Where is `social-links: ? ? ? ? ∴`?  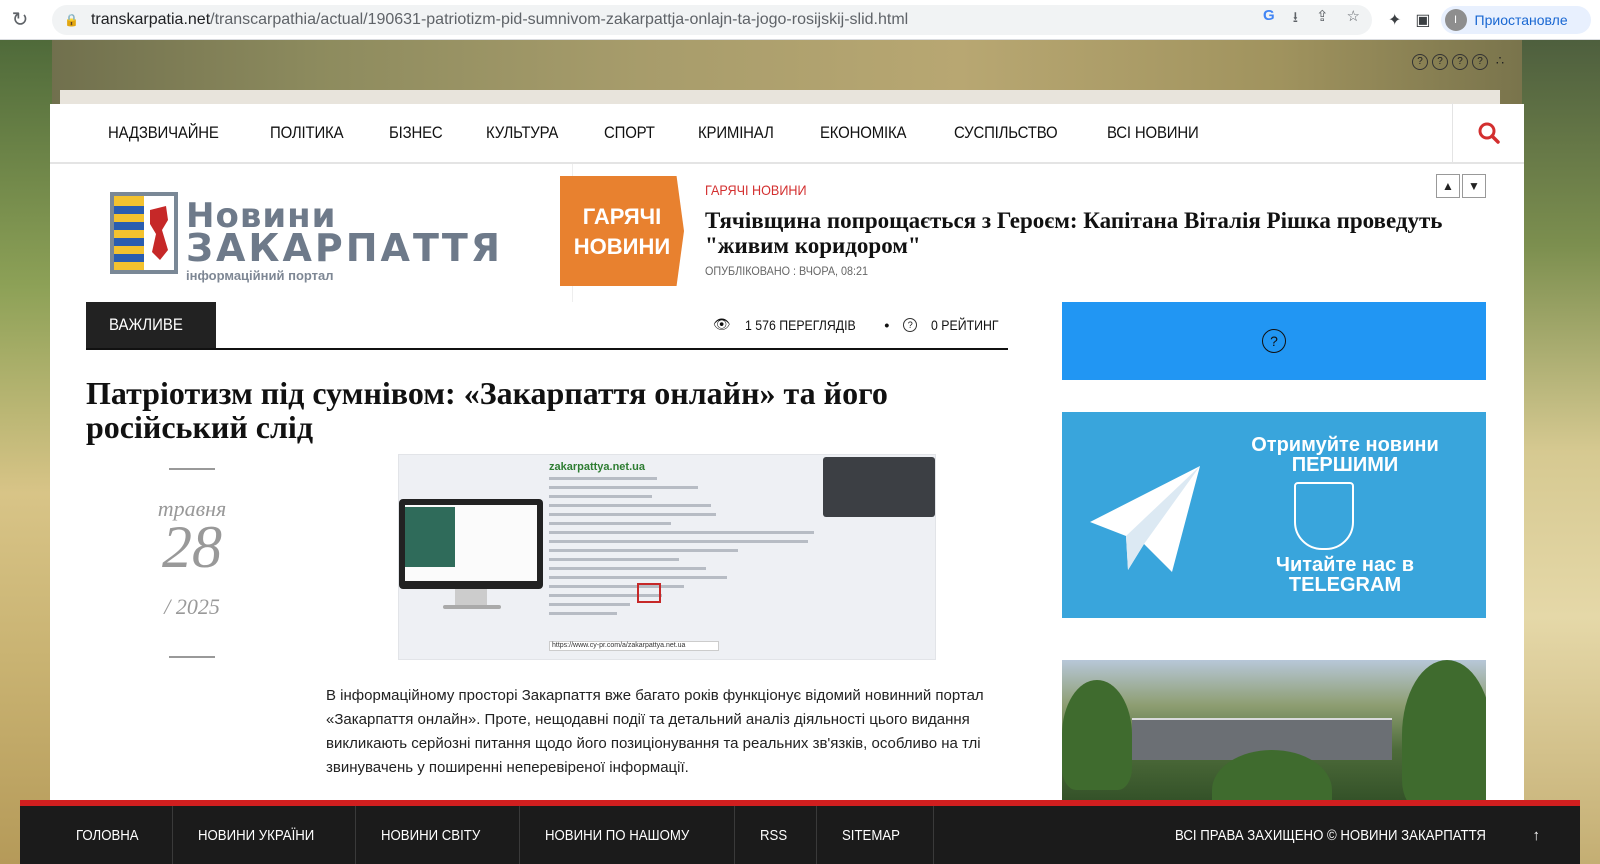
social-links: ? ? ? ? ∴ is located at coordinates (1460, 62).